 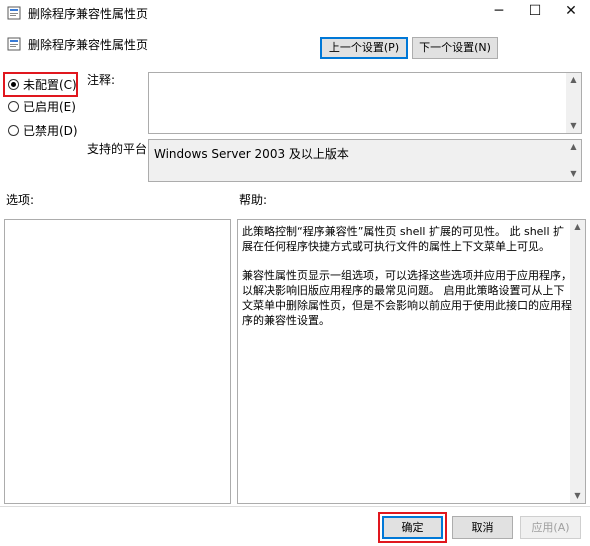 I want to click on supported-platforms-value: Windows Server 2003 及以上版本, so click(x=251, y=154).